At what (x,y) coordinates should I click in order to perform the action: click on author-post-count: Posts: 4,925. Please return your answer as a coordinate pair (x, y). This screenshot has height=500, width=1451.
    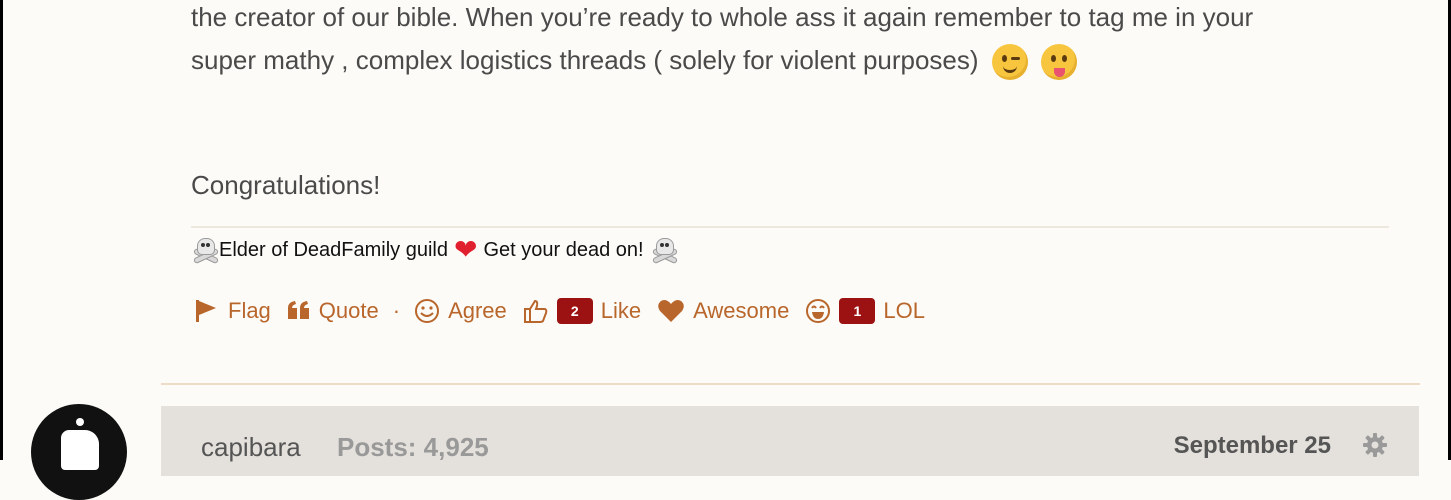
    Looking at the image, I should click on (413, 447).